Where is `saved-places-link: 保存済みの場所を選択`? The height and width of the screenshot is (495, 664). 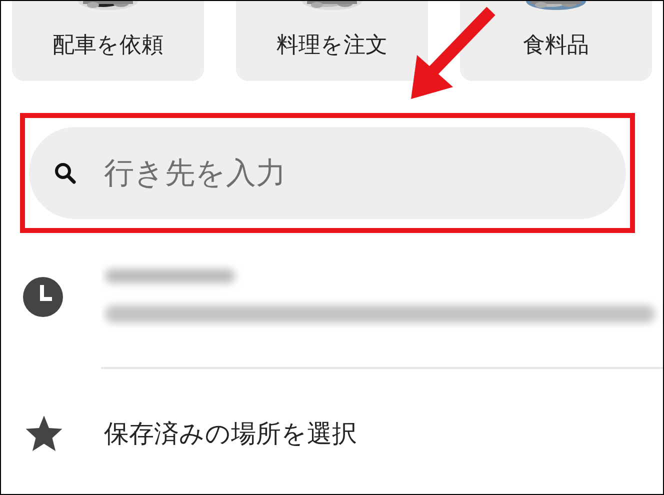
saved-places-link: 保存済みの場所を選択 is located at coordinates (230, 433).